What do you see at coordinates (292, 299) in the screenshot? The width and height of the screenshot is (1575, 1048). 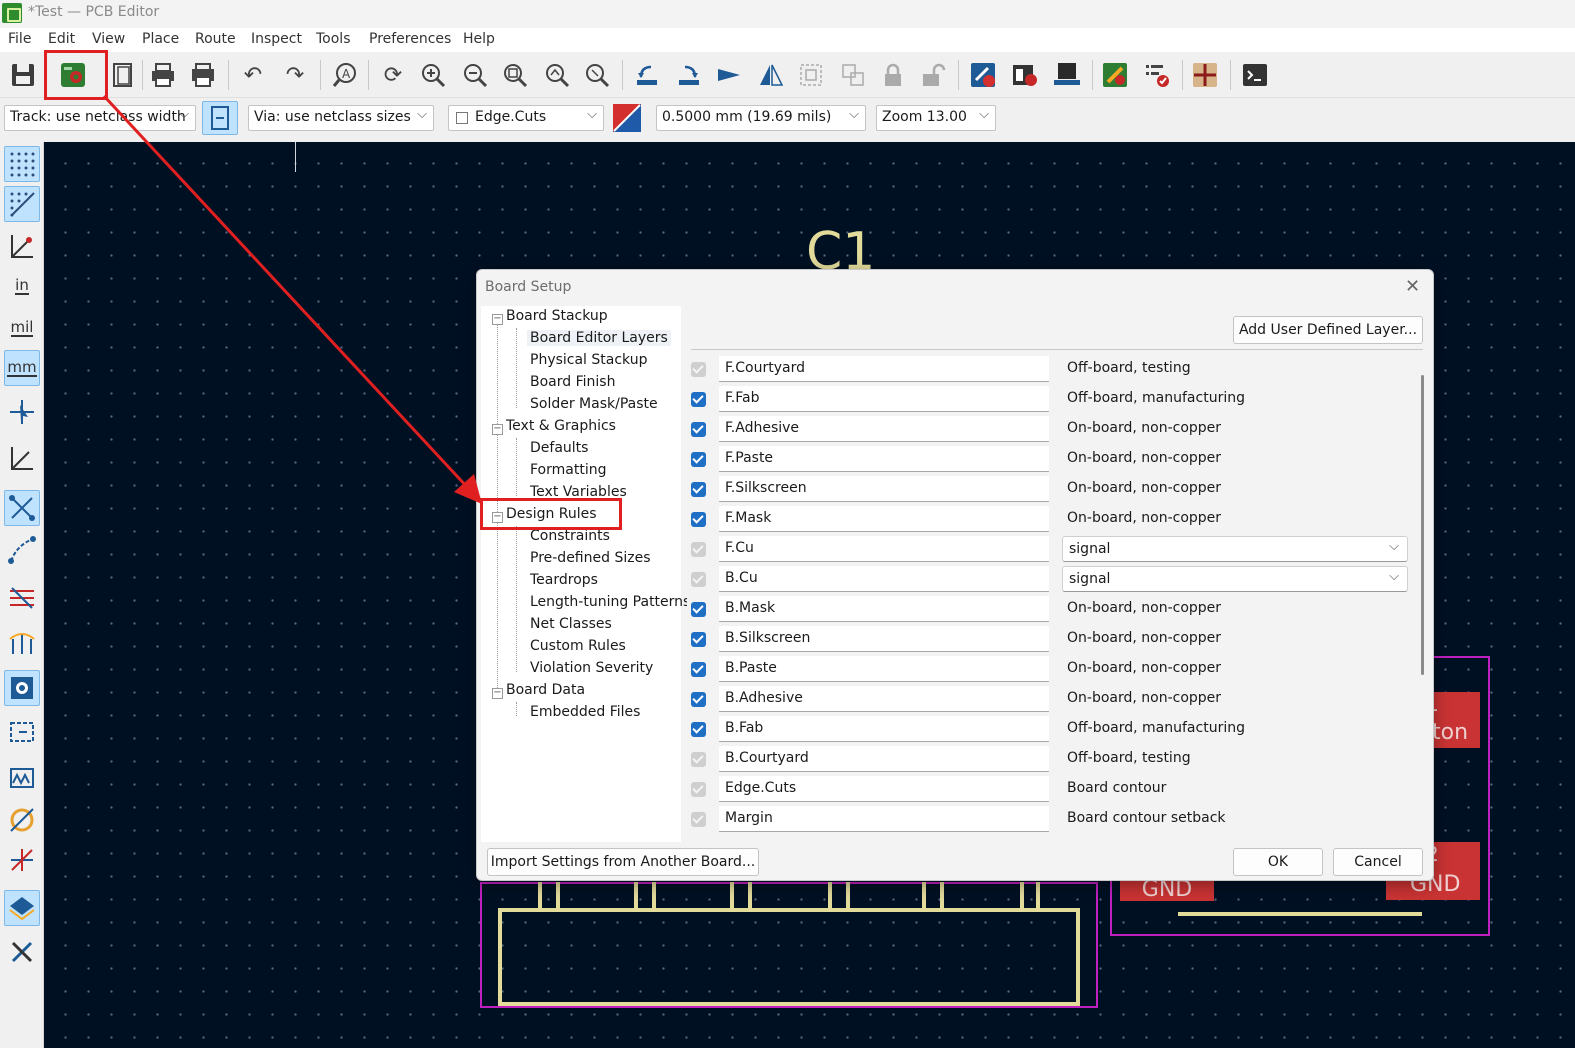 I see `annotation-arrow` at bounding box center [292, 299].